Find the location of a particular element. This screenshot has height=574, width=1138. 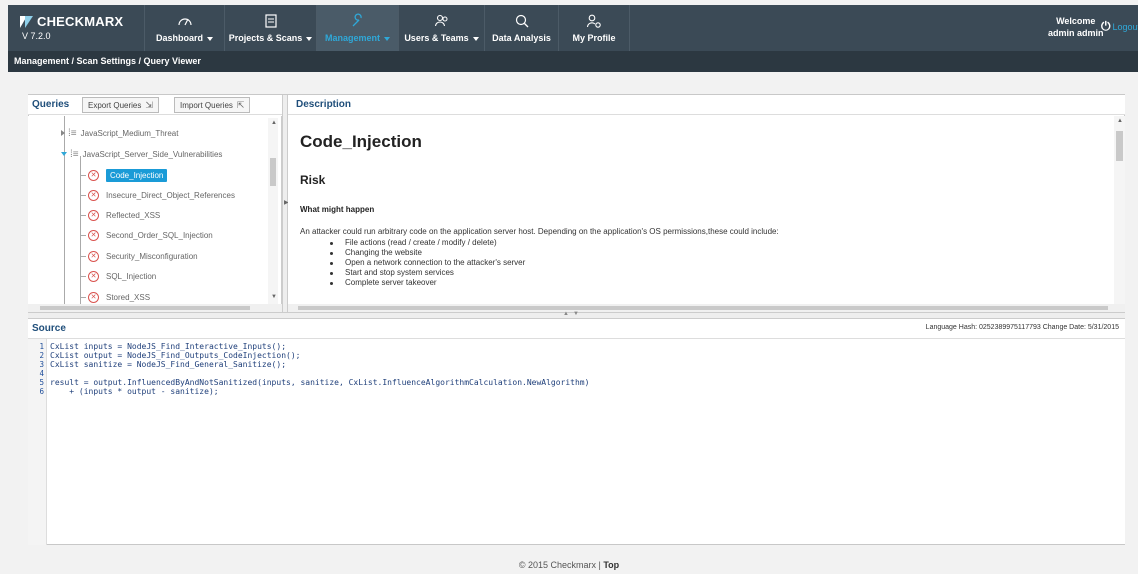

code-line: + (inputs * output - sanitize); is located at coordinates (134, 391).